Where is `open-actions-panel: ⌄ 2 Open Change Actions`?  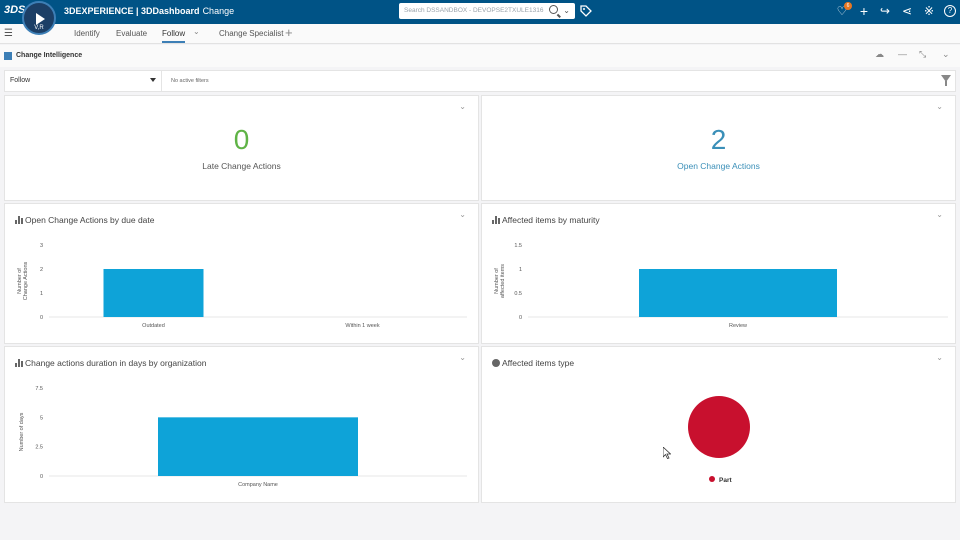
open-actions-panel: ⌄ 2 Open Change Actions is located at coordinates (718, 148).